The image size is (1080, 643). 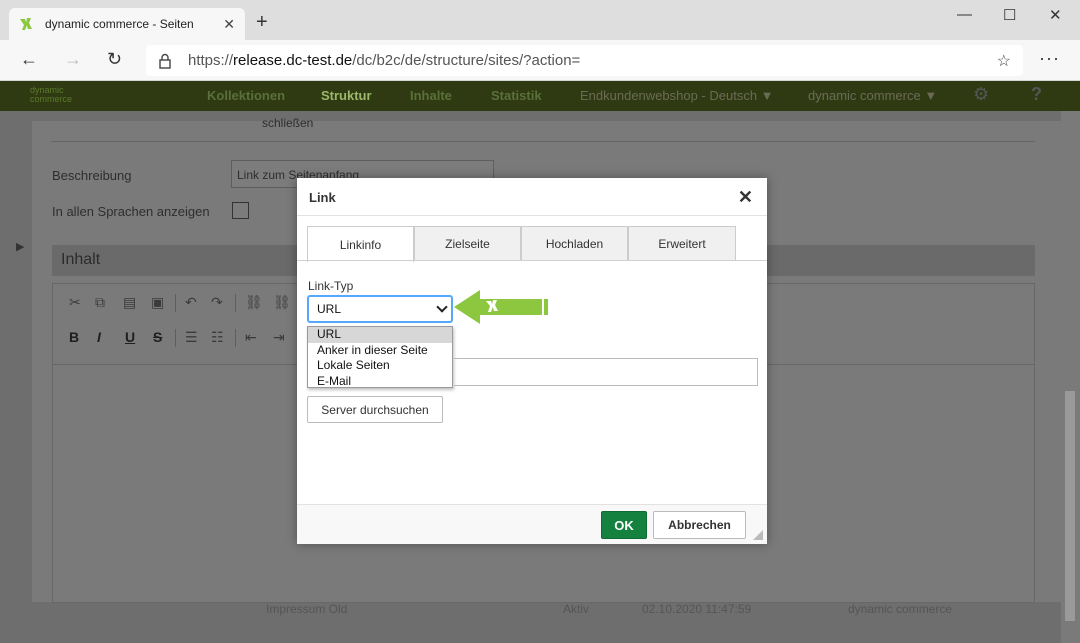 I want to click on option-email: E-Mail, so click(x=380, y=382).